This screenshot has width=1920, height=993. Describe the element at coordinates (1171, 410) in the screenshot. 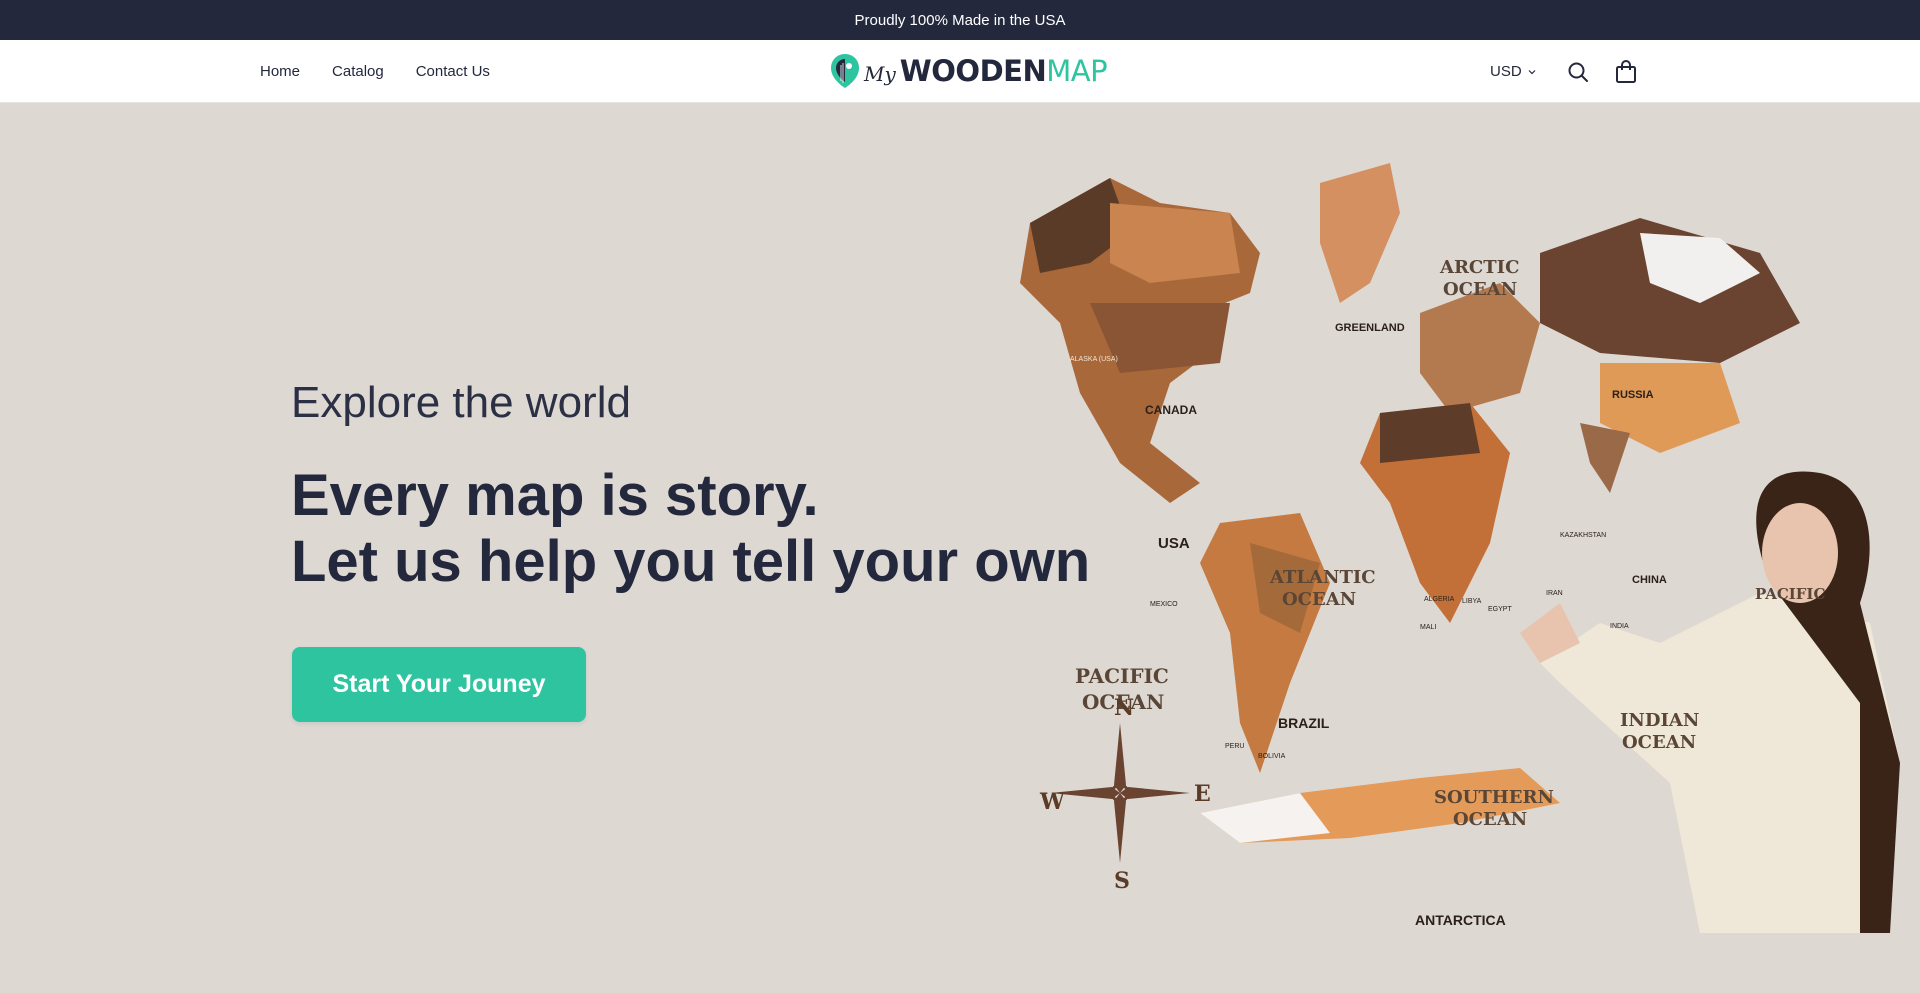

I see `map-label-canada: CANADA` at that location.